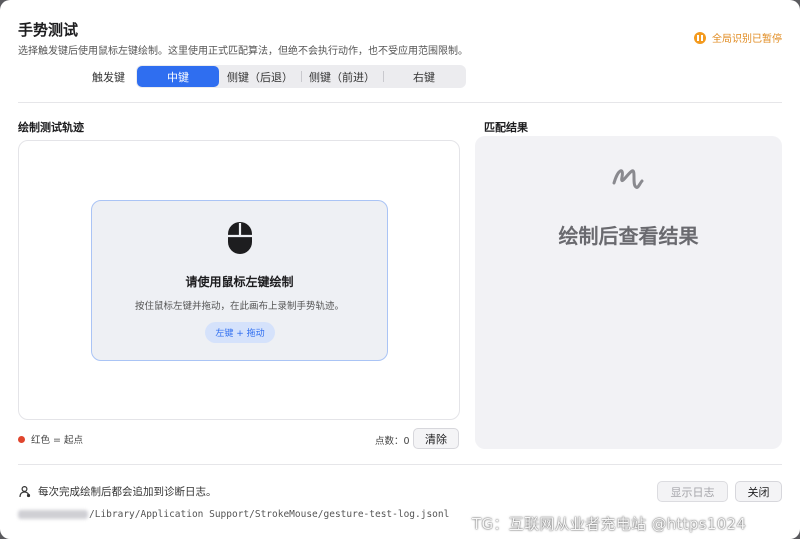  What do you see at coordinates (178, 76) in the screenshot?
I see `trigger-option-middle: 中键` at bounding box center [178, 76].